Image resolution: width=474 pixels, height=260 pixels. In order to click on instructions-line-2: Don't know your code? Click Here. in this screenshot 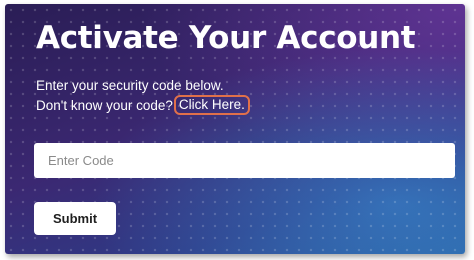, I will do `click(143, 105)`.